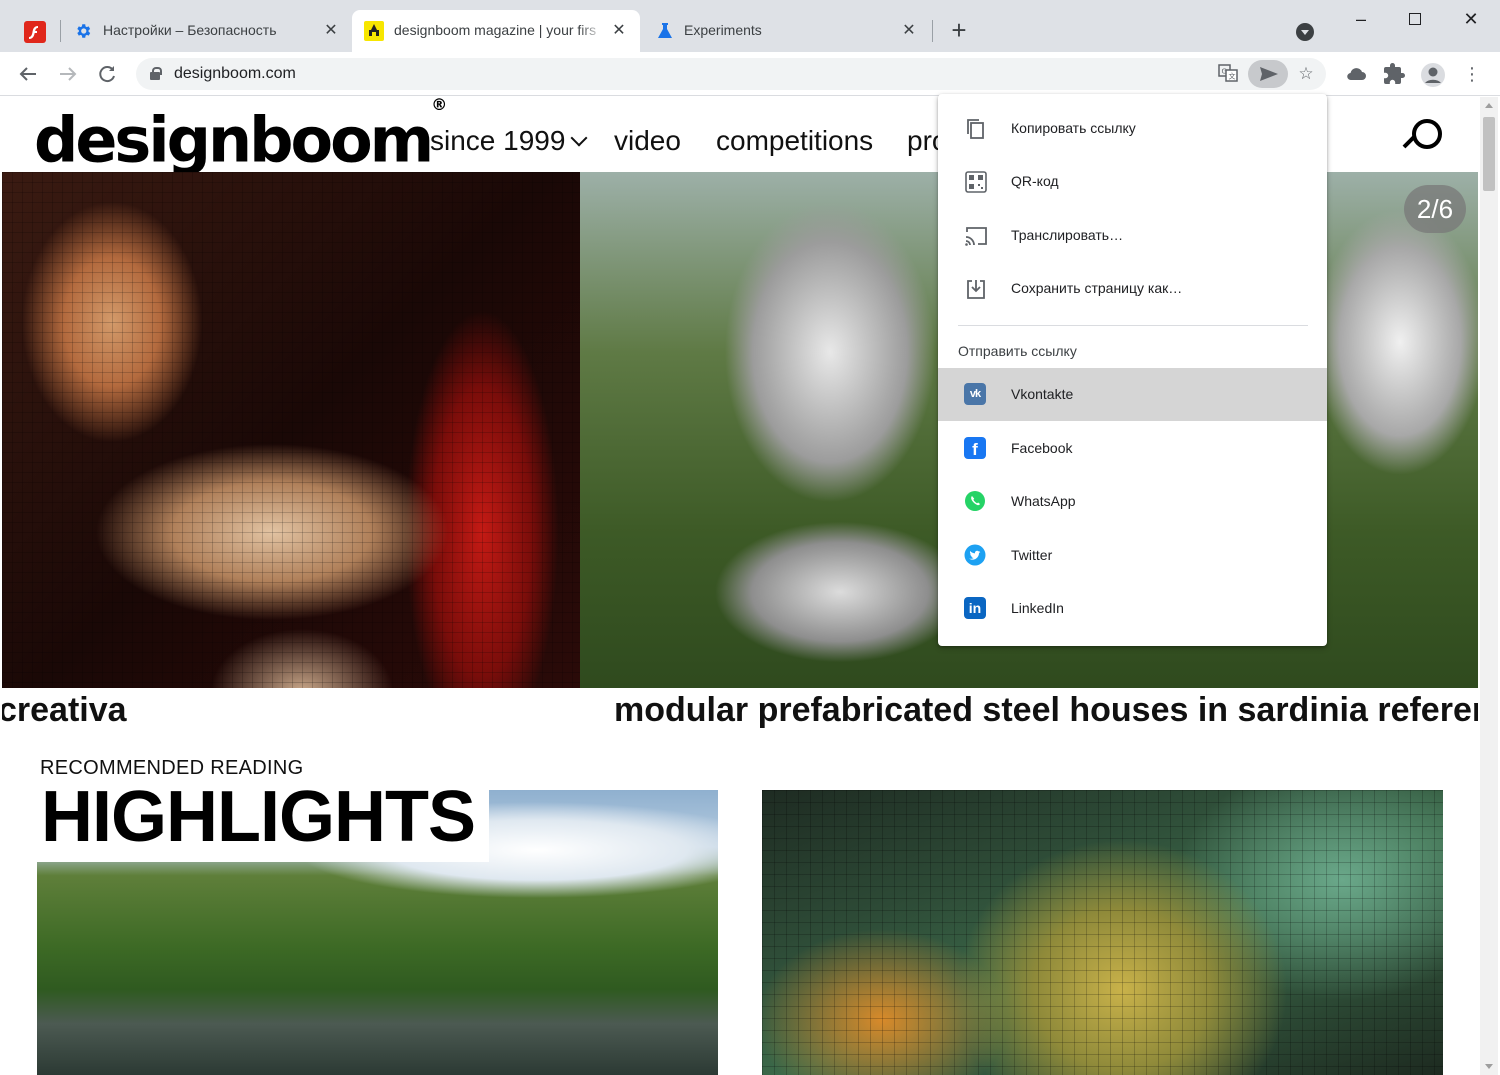 This screenshot has height=1075, width=1500. I want to click on close-window-button: ✕, so click(1471, 19).